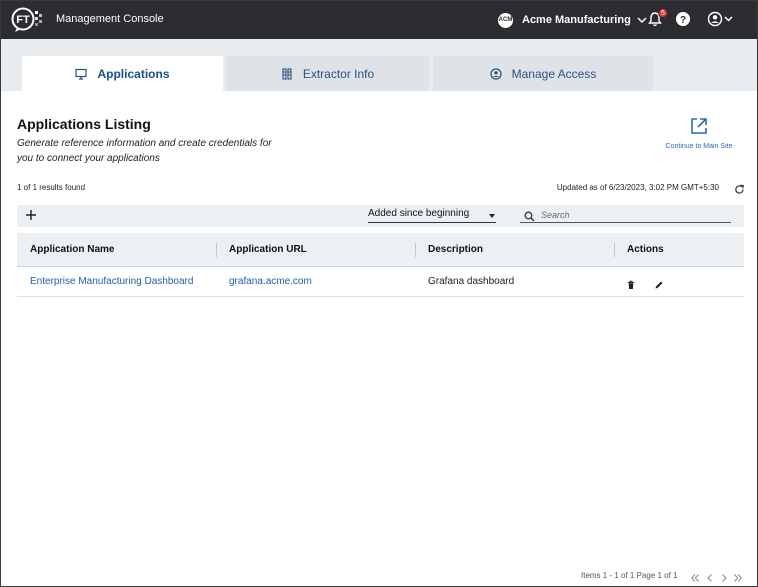  Describe the element at coordinates (715, 19) in the screenshot. I see `user-icon` at that location.